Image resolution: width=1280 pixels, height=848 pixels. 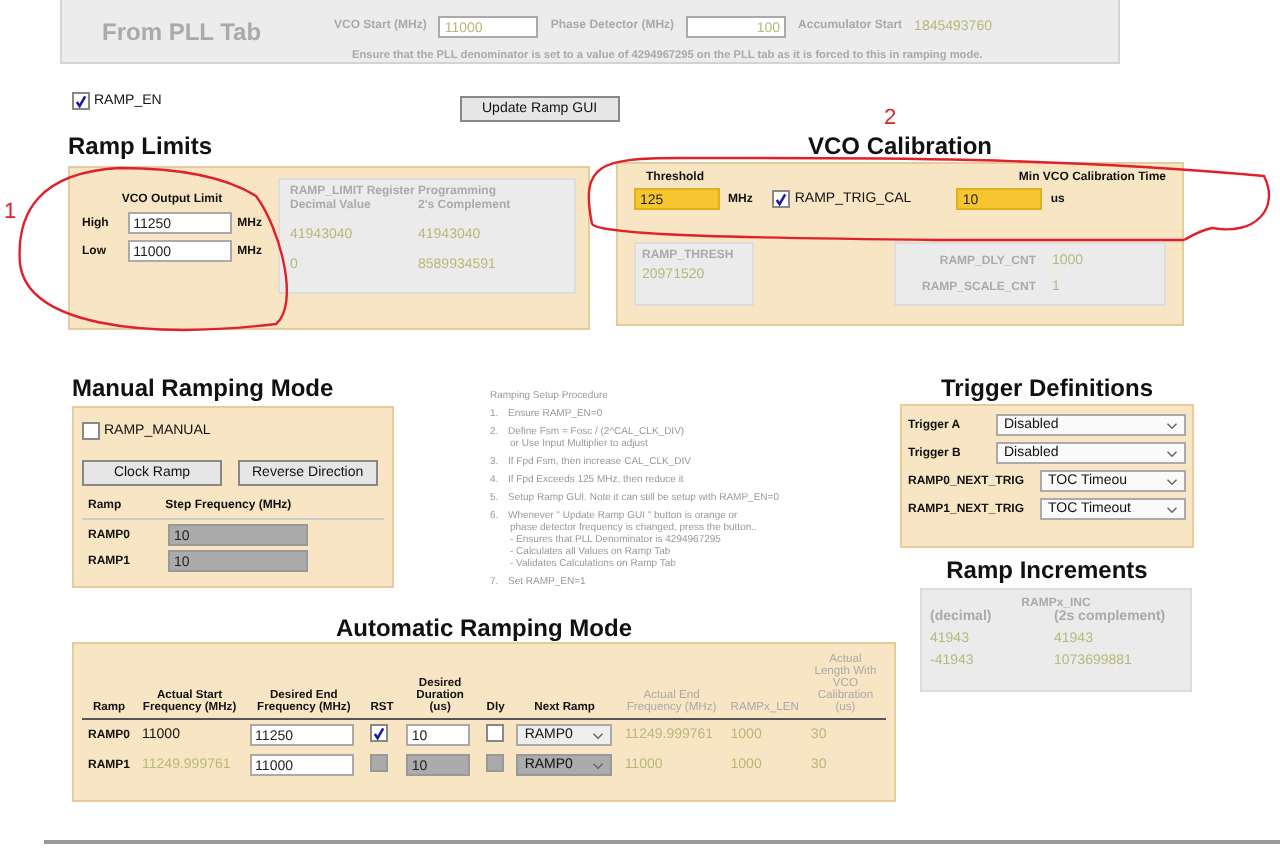 What do you see at coordinates (483, 628) in the screenshot?
I see `section-heading: Automatic Ramping Mode` at bounding box center [483, 628].